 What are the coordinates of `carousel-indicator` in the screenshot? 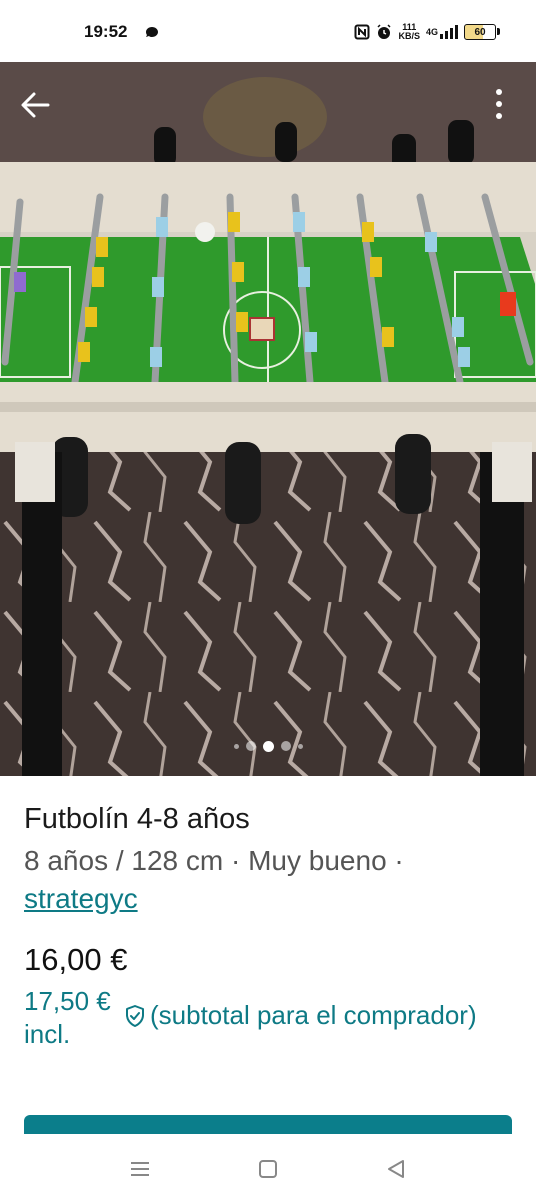 It's located at (268, 746).